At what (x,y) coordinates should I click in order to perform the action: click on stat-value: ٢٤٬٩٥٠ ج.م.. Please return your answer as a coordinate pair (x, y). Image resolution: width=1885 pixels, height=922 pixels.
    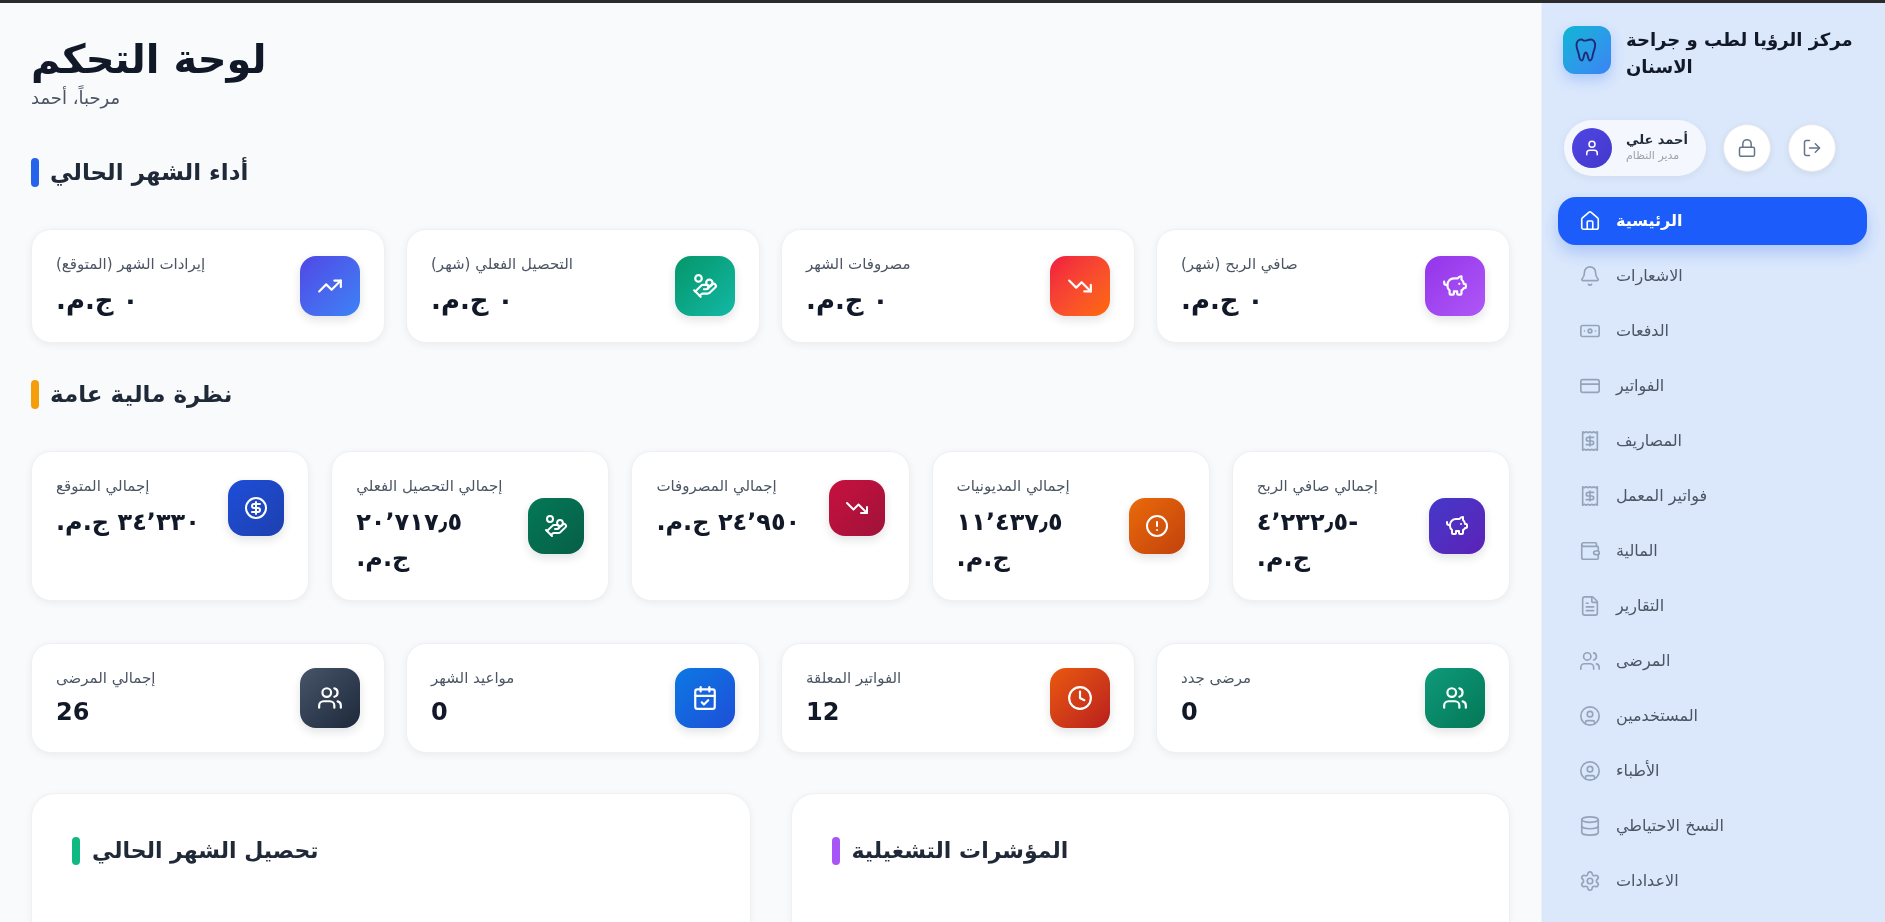
    Looking at the image, I should click on (728, 522).